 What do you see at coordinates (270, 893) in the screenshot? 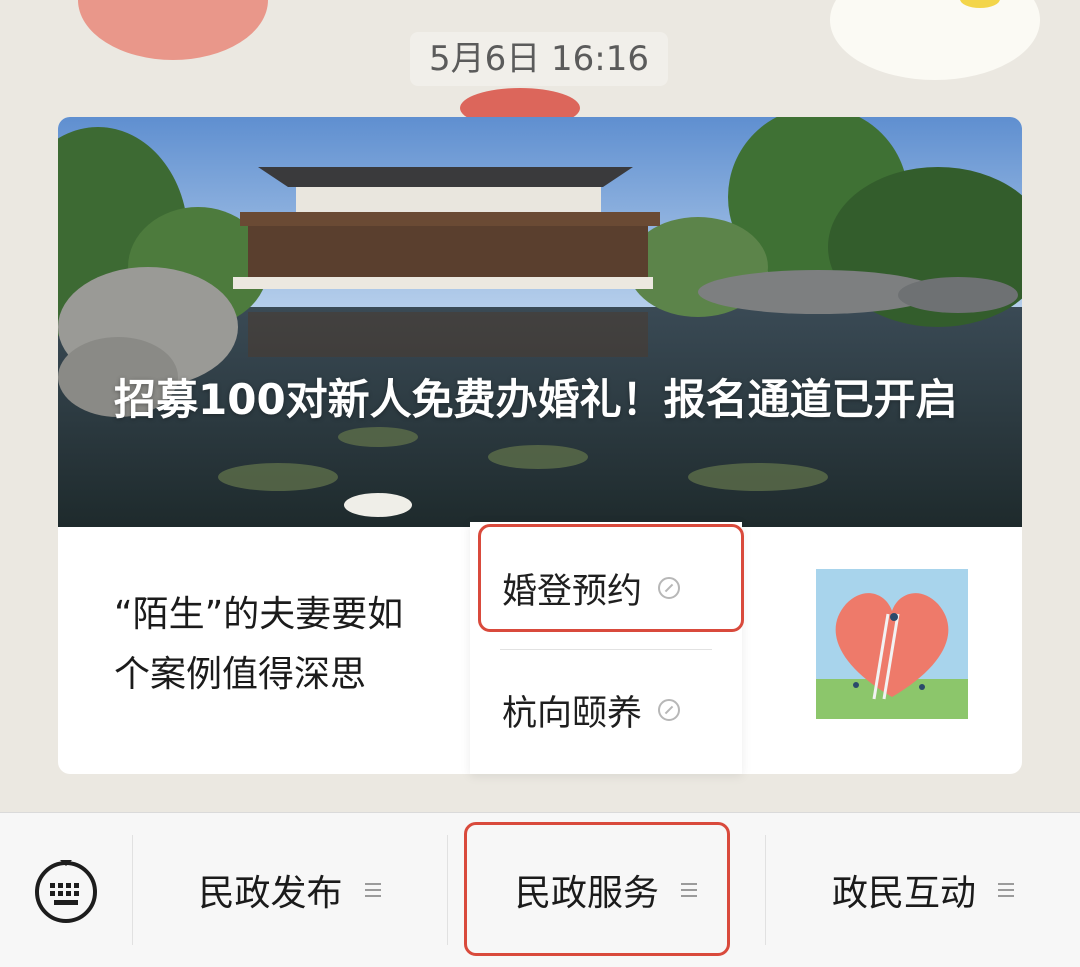
I see `menu-item-label: 民政发布` at bounding box center [270, 893].